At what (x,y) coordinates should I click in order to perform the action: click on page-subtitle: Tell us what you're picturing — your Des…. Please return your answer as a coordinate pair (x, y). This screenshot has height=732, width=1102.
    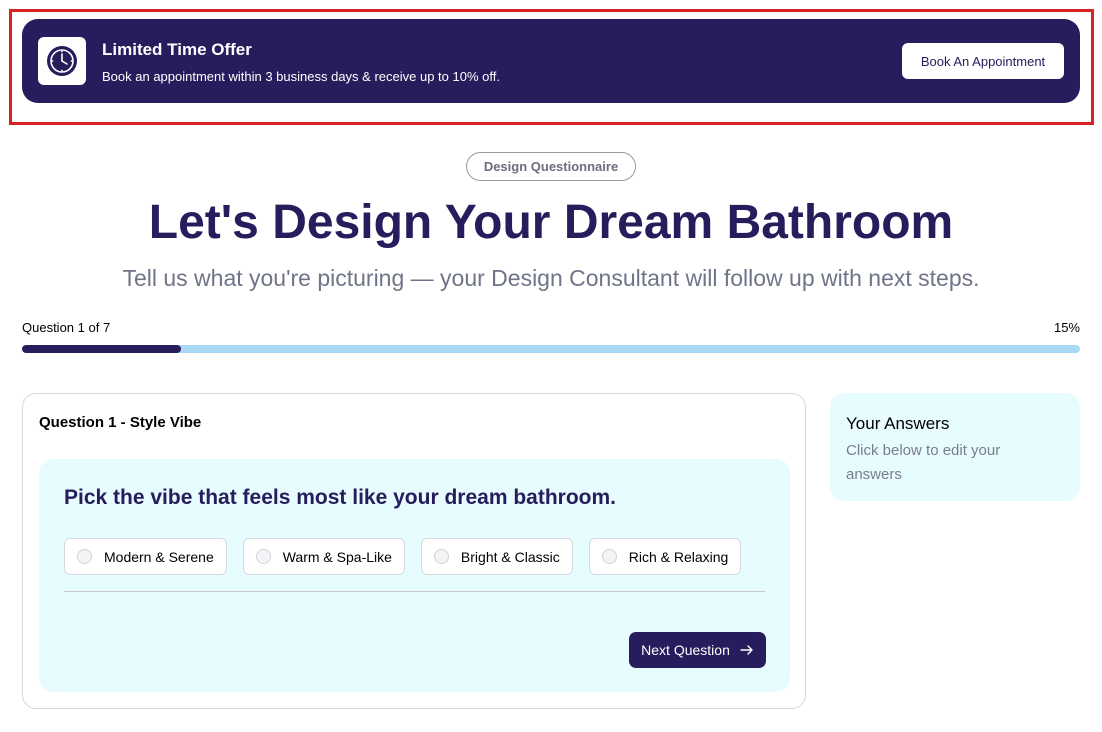
    Looking at the image, I should click on (551, 278).